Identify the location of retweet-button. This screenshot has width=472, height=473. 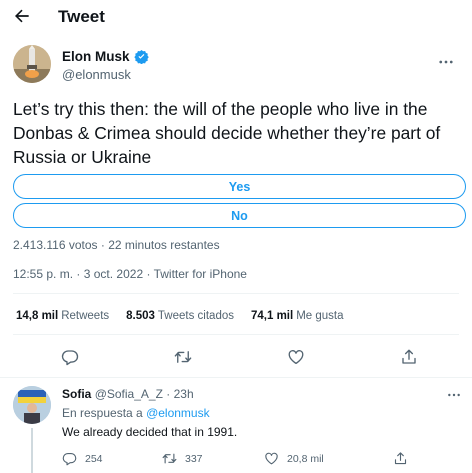
(183, 357).